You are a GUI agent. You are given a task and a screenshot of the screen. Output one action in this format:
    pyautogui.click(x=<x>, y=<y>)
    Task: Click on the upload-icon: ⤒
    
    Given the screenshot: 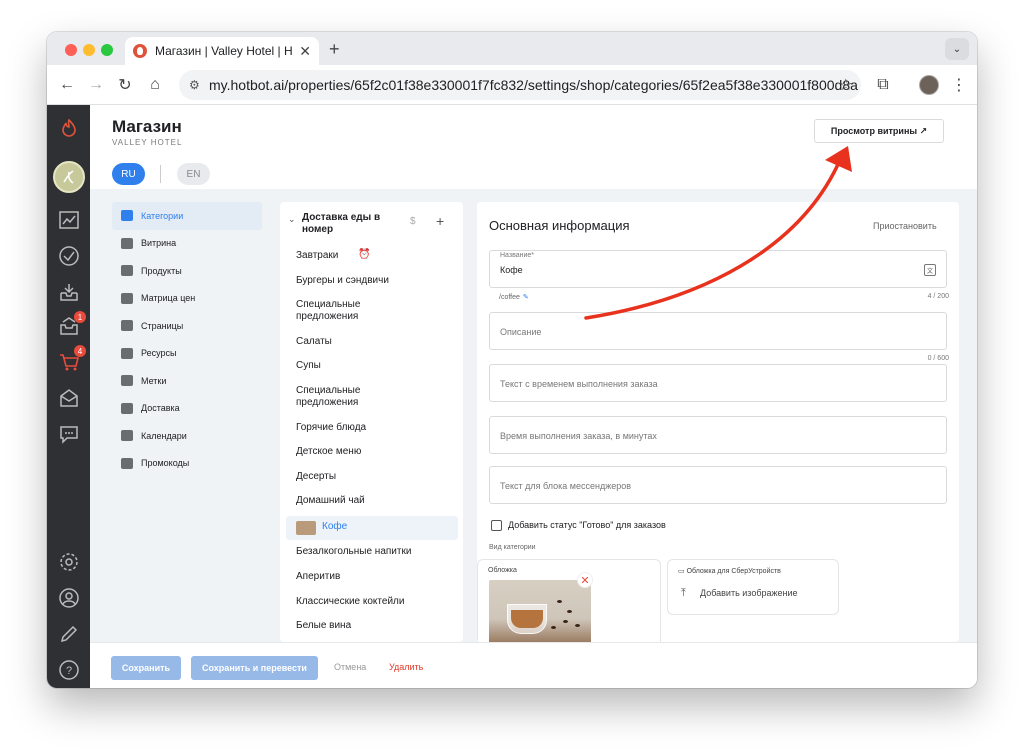 What is the action you would take?
    pyautogui.click(x=683, y=593)
    